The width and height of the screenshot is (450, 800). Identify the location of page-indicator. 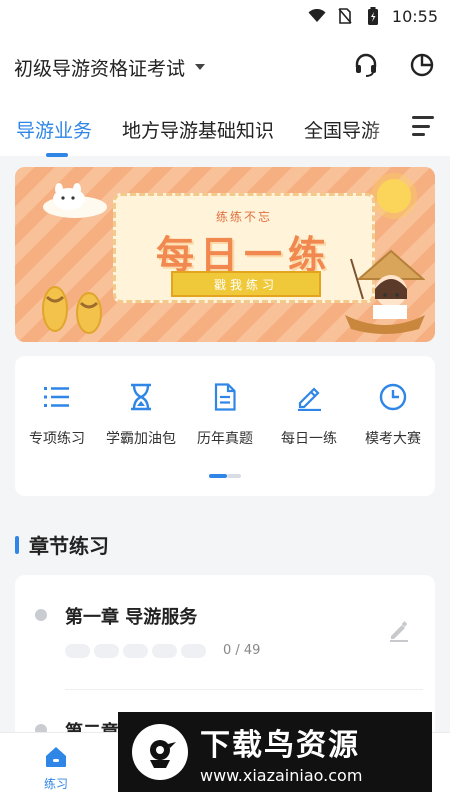
(225, 476).